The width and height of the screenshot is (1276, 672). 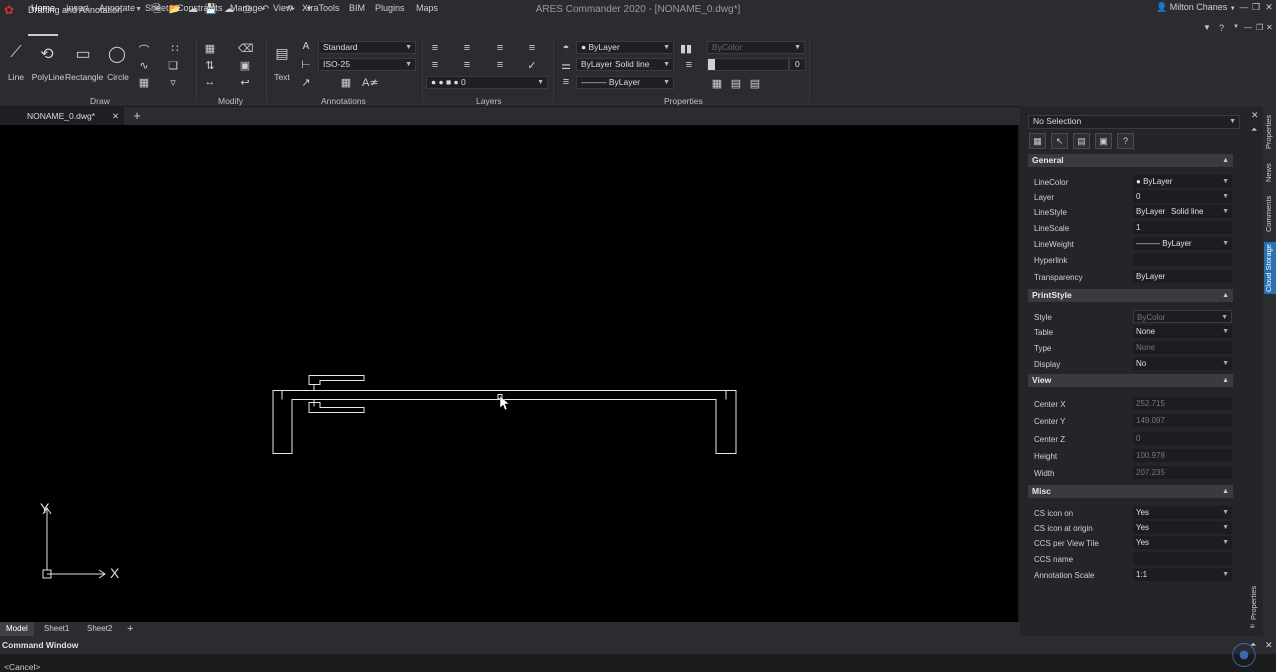 What do you see at coordinates (321, 8) in the screenshot?
I see `tab-xtratools: XtraTools` at bounding box center [321, 8].